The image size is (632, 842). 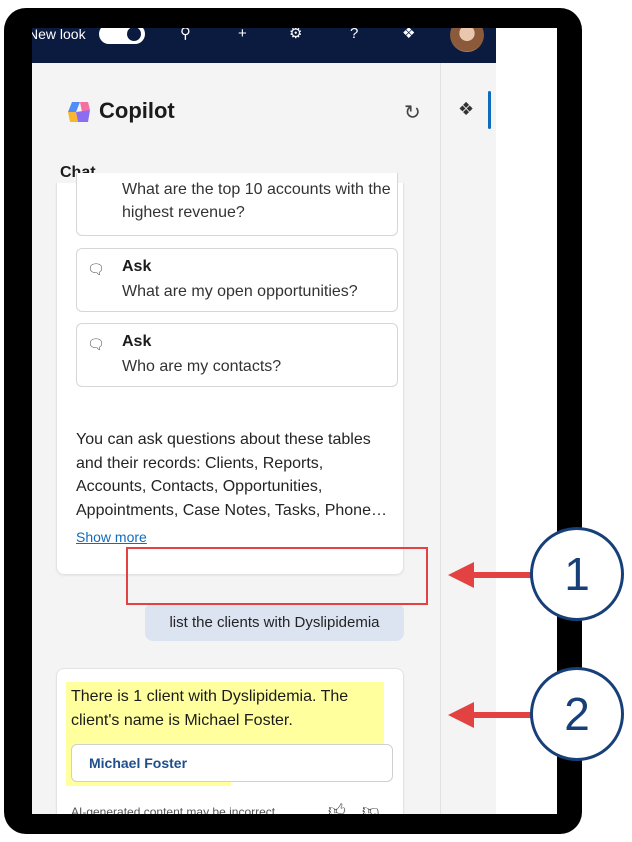 What do you see at coordinates (138, 763) in the screenshot?
I see `client-record-label: Michael Foster` at bounding box center [138, 763].